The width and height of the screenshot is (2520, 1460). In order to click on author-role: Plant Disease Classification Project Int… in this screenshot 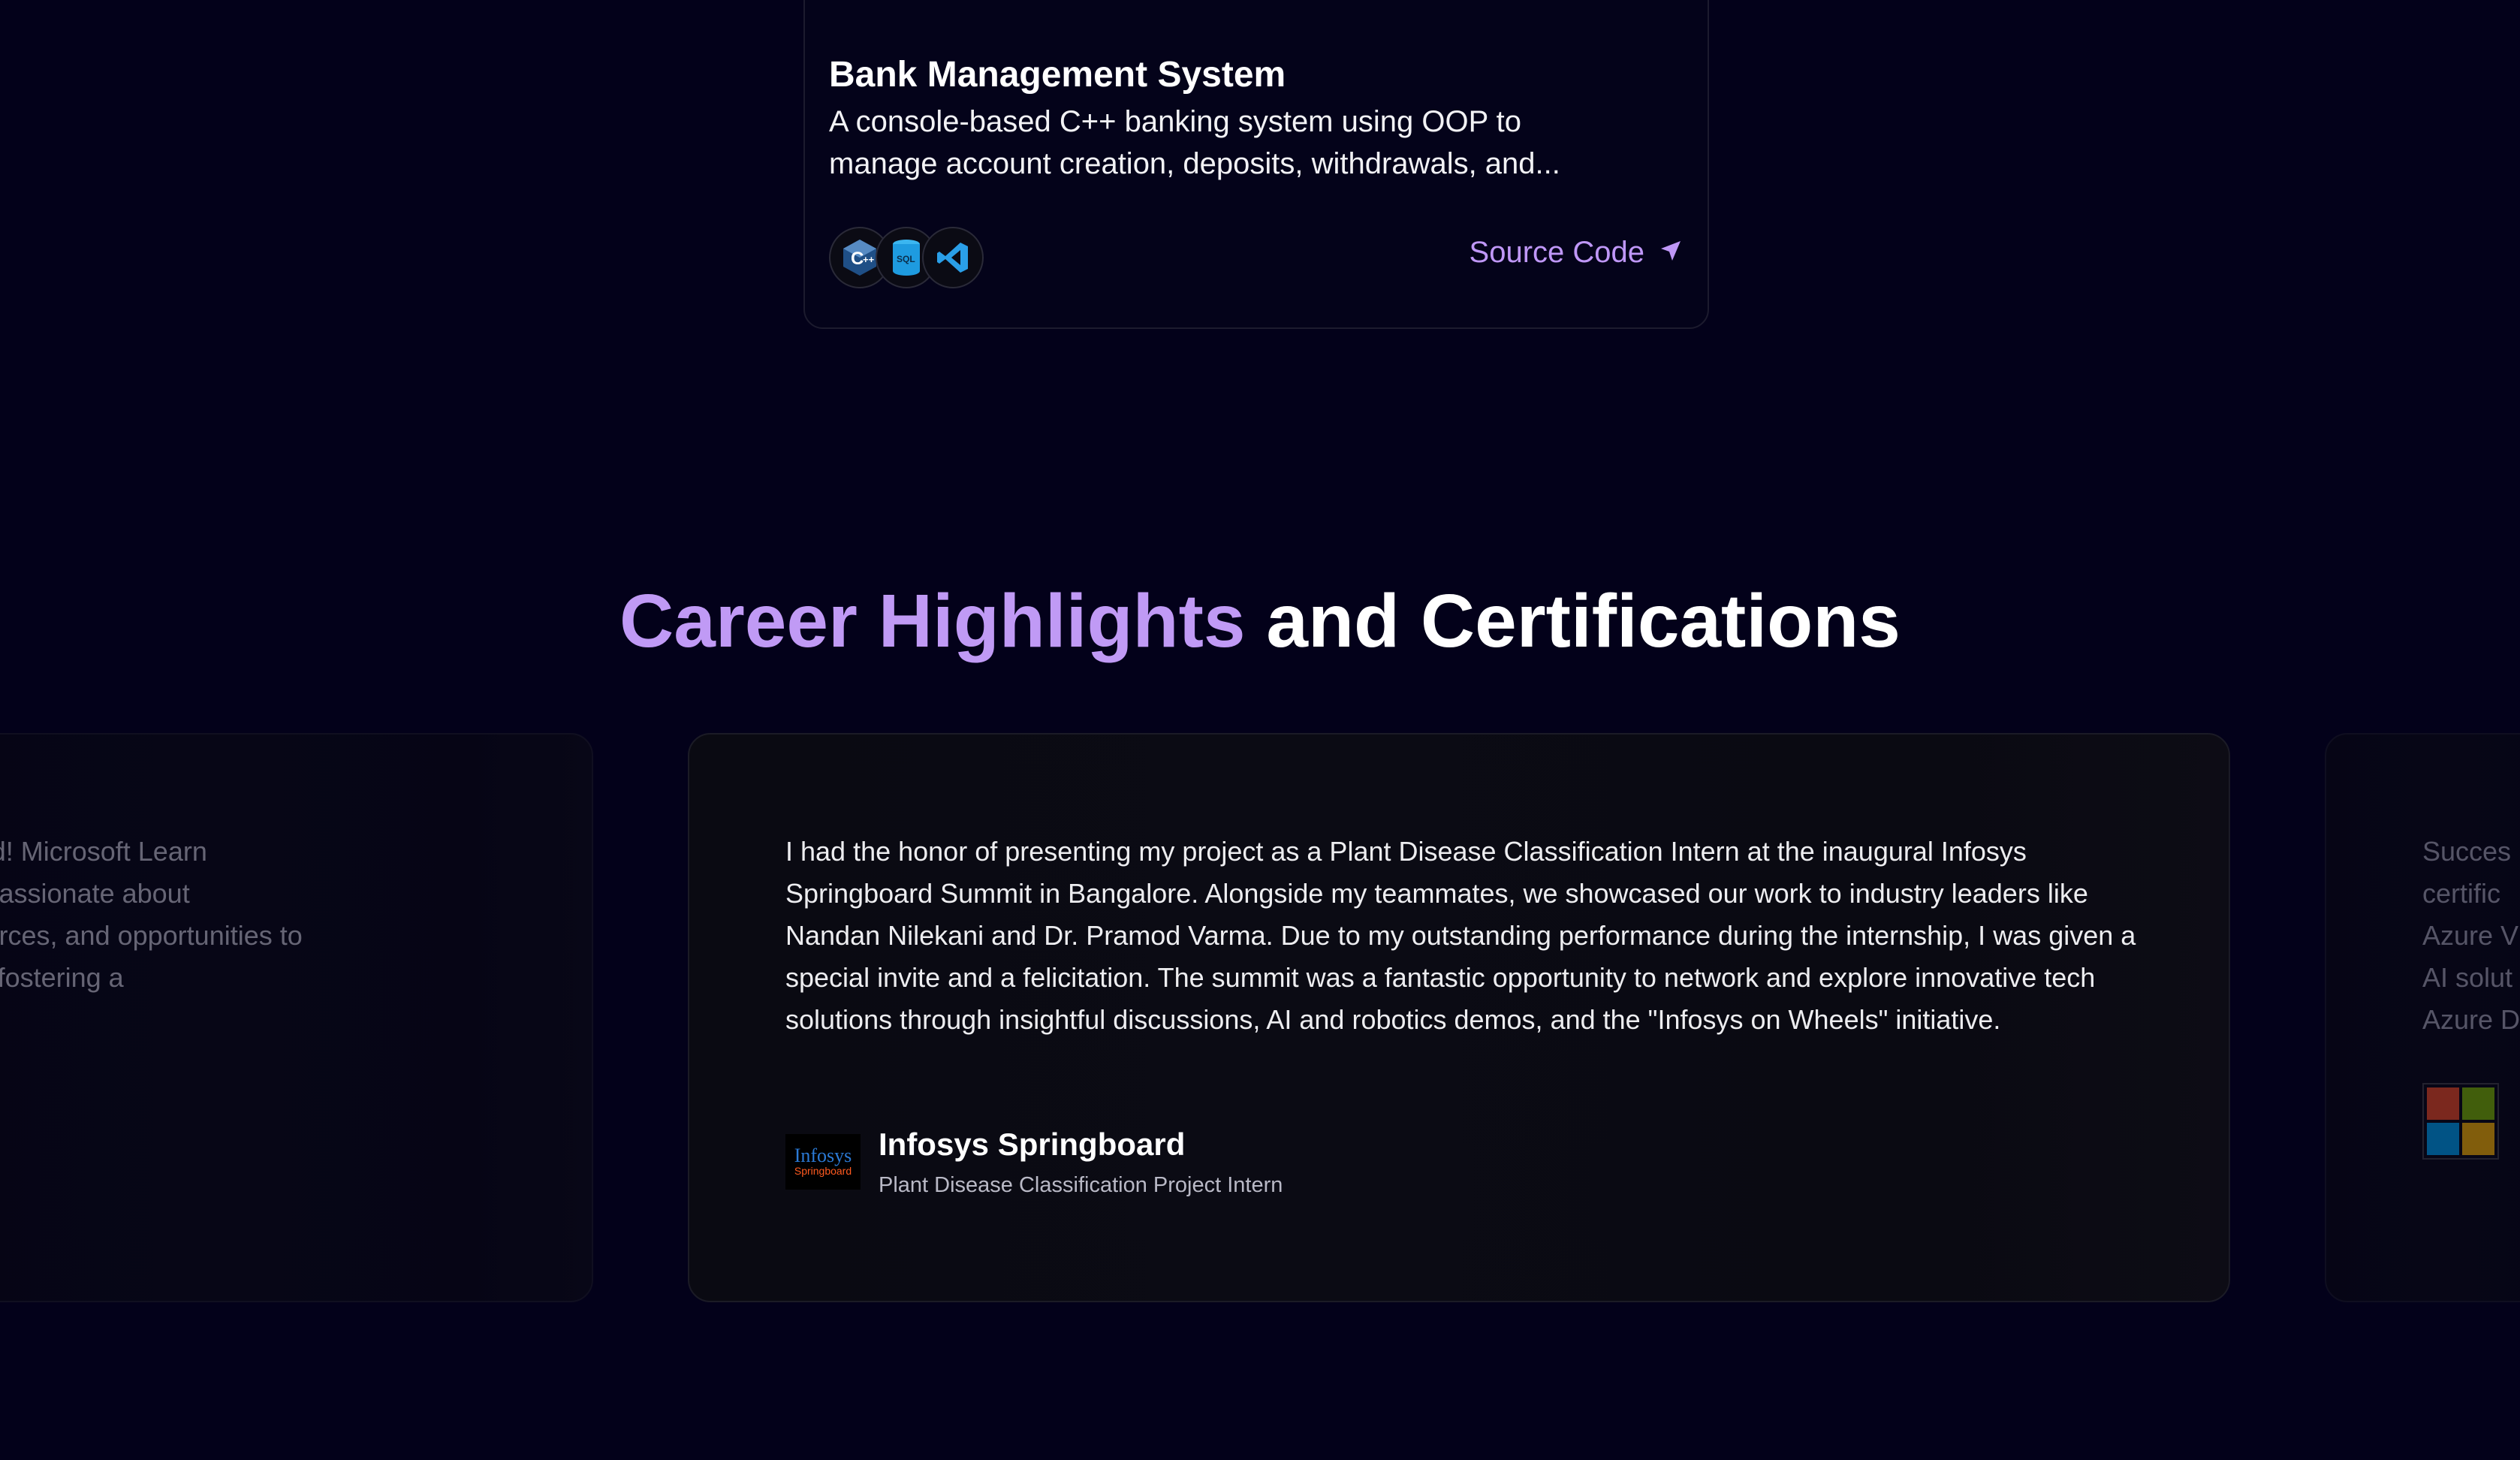, I will do `click(1081, 1185)`.